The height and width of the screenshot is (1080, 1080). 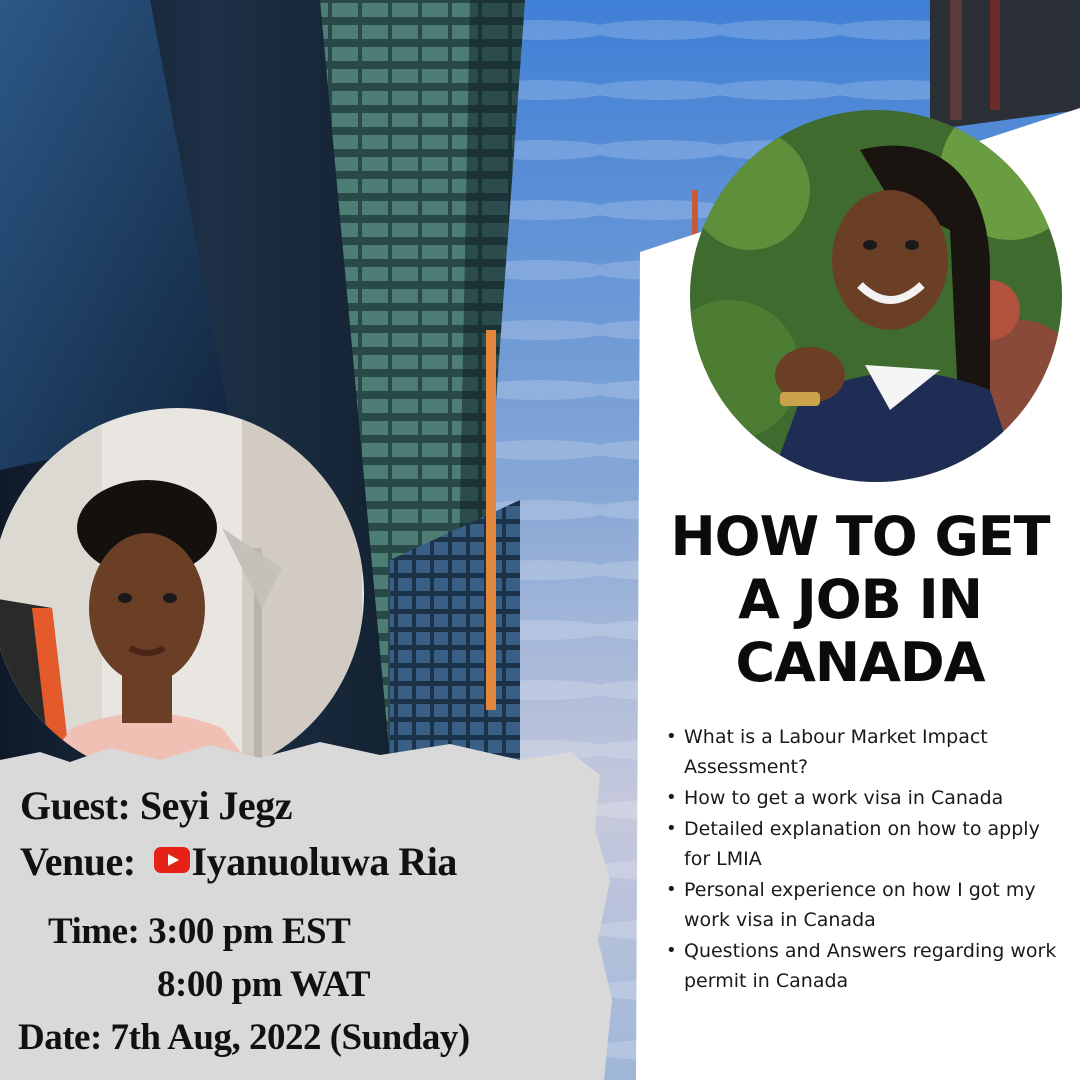 What do you see at coordinates (78, 861) in the screenshot?
I see `venue-label: Venue:` at bounding box center [78, 861].